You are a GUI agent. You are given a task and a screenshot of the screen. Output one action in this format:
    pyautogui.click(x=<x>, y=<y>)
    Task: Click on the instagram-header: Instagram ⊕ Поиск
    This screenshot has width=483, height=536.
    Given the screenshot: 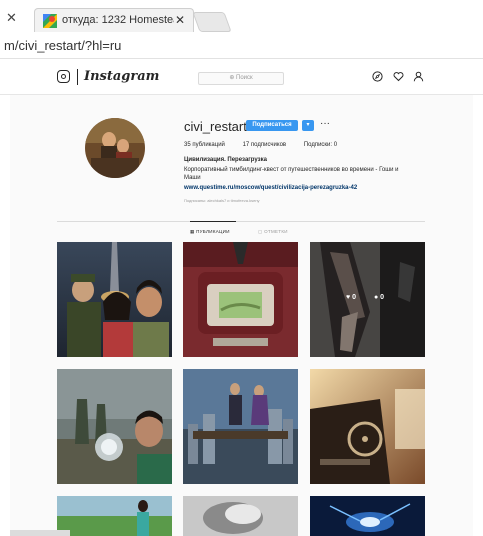 What is the action you would take?
    pyautogui.click(x=241, y=77)
    